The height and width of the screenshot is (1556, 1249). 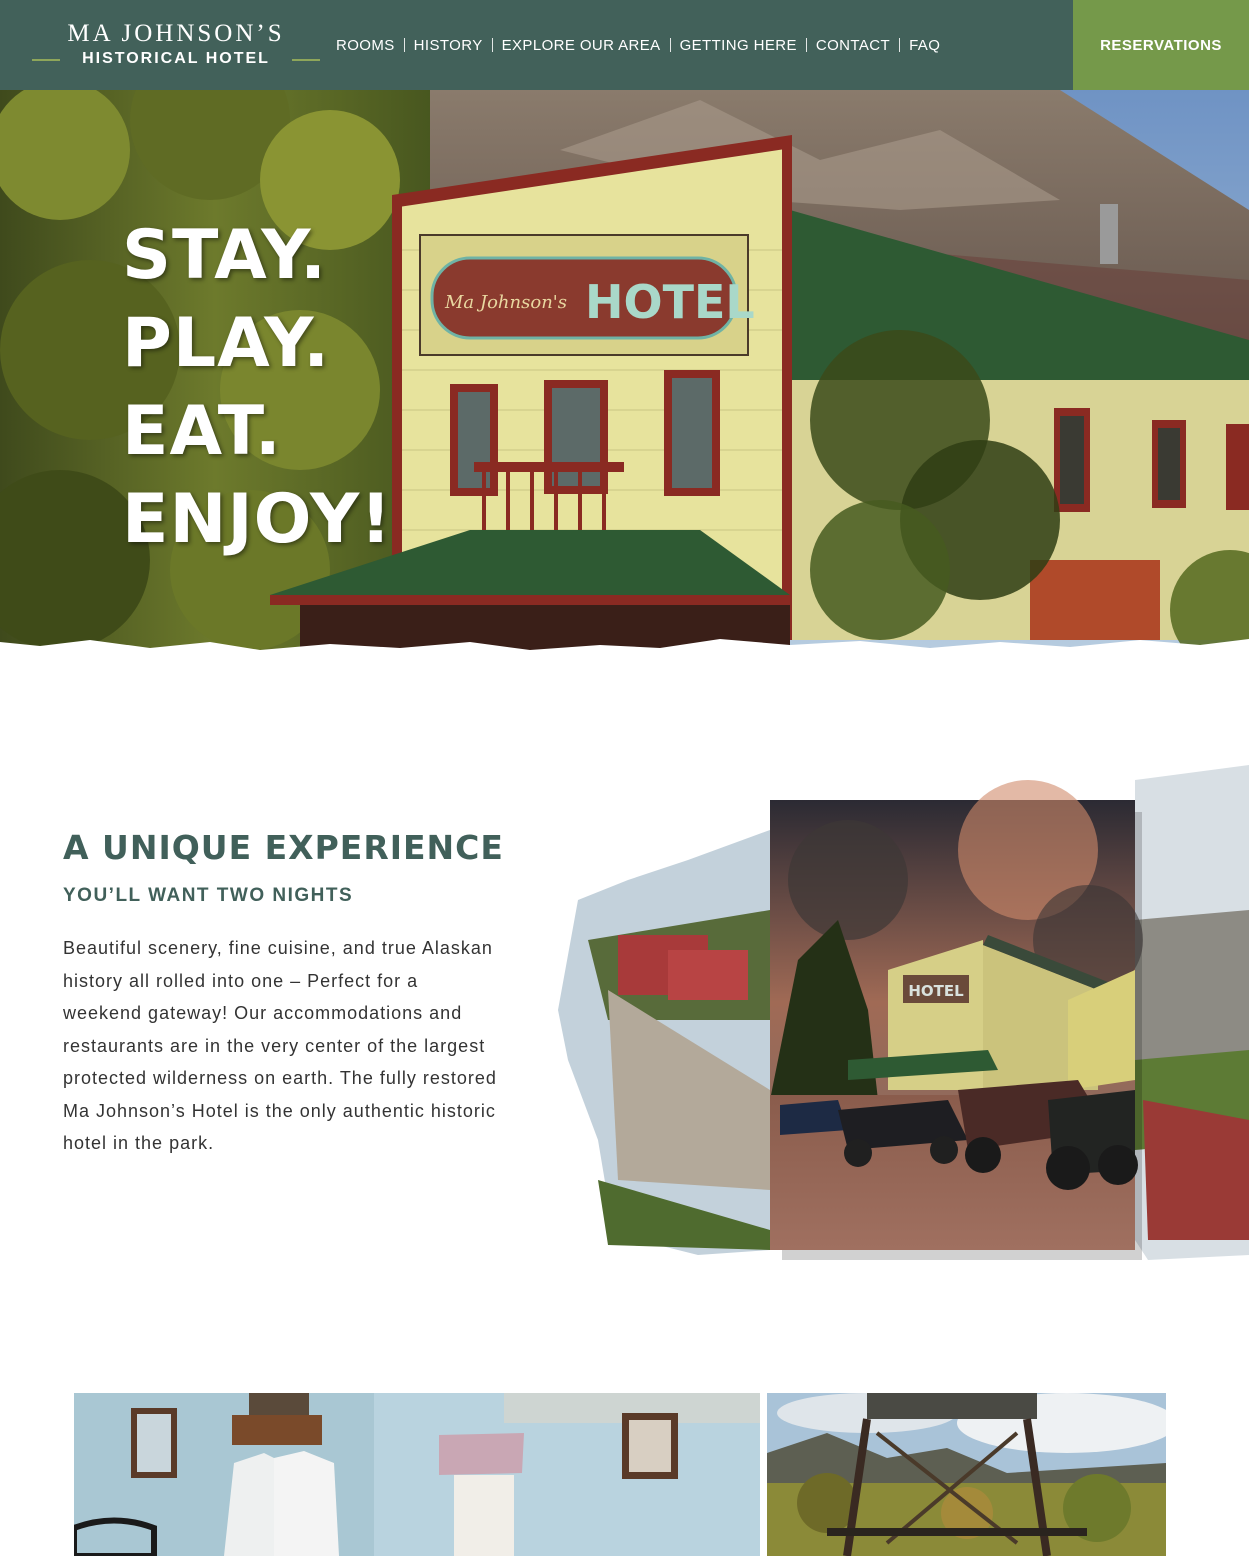 What do you see at coordinates (306, 60) in the screenshot?
I see `logo-divider-right` at bounding box center [306, 60].